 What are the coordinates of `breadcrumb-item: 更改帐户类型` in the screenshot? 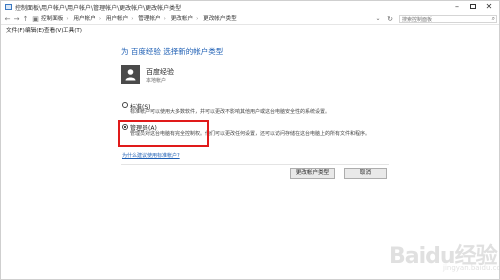 It's located at (220, 19).